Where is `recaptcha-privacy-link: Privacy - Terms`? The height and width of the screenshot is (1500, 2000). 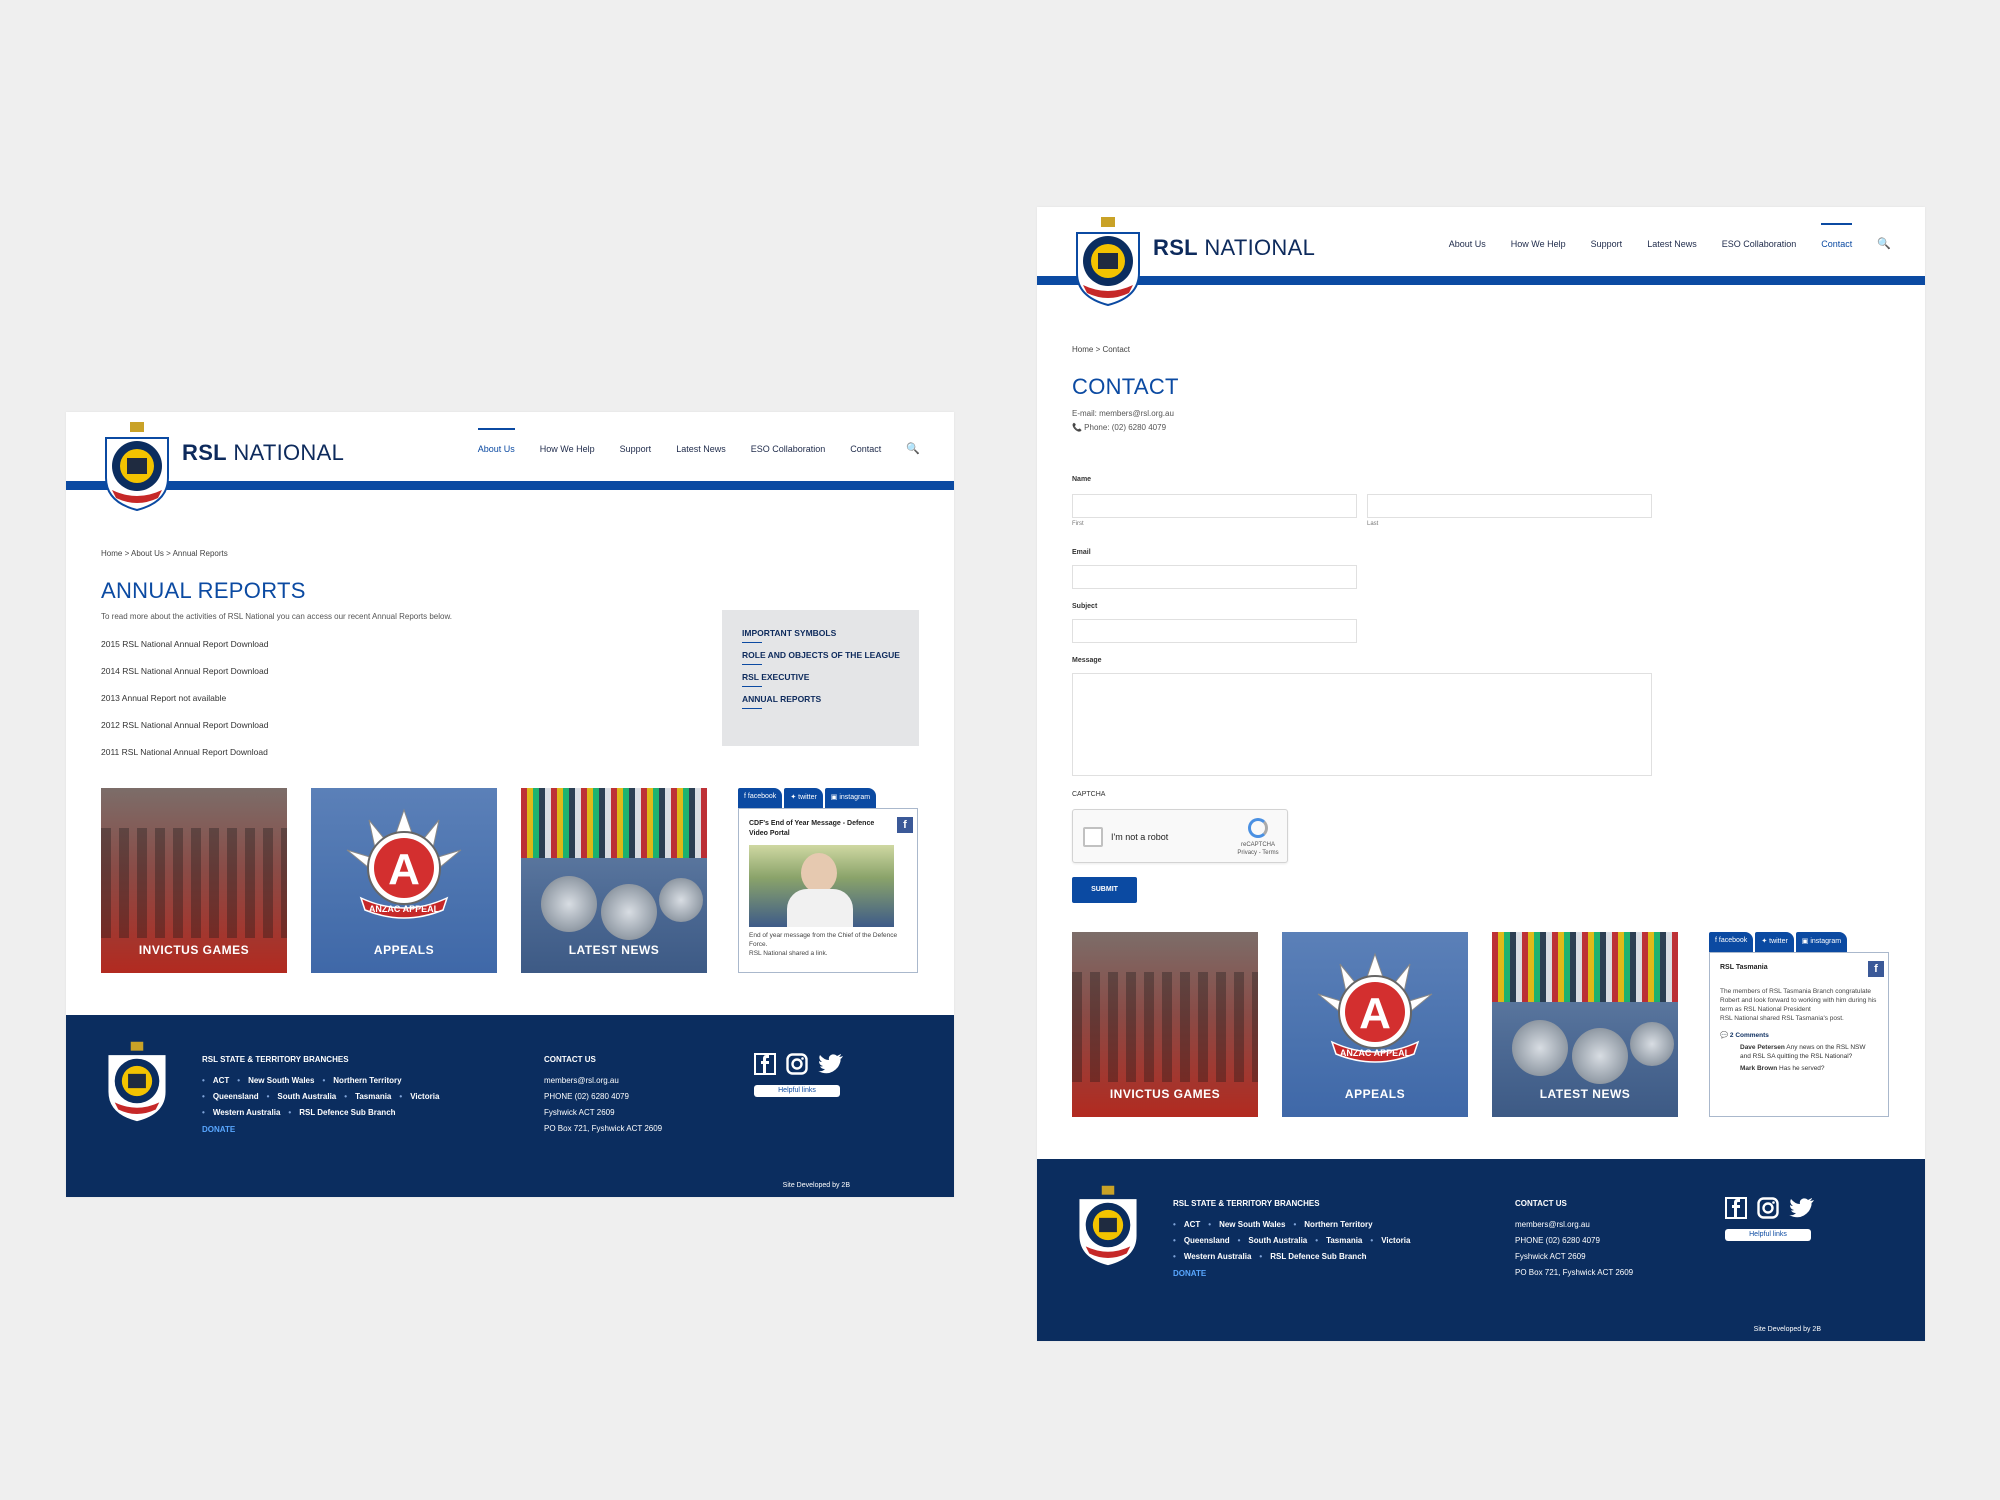 recaptcha-privacy-link: Privacy - Terms is located at coordinates (1258, 853).